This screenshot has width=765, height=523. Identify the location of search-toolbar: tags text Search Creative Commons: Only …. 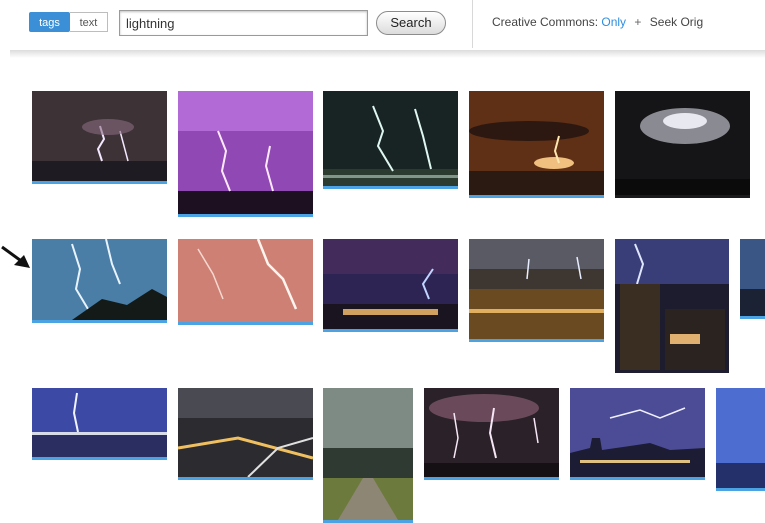
(382, 26).